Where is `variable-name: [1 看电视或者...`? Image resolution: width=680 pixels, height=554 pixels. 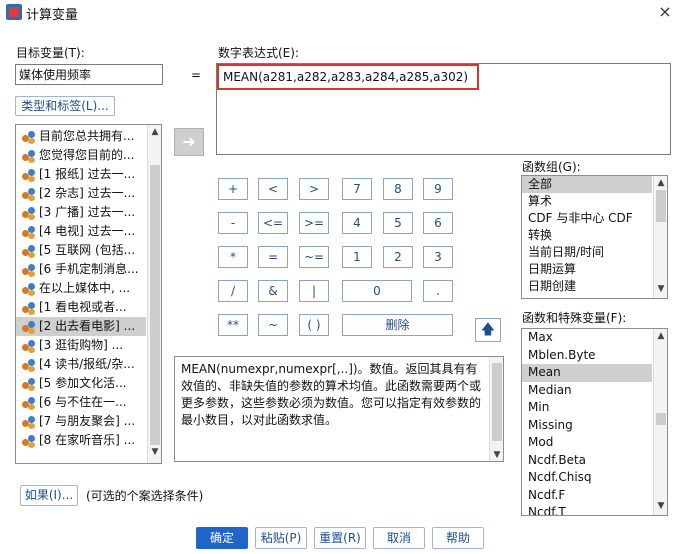
variable-name: [1 看电视或者... is located at coordinates (83, 307).